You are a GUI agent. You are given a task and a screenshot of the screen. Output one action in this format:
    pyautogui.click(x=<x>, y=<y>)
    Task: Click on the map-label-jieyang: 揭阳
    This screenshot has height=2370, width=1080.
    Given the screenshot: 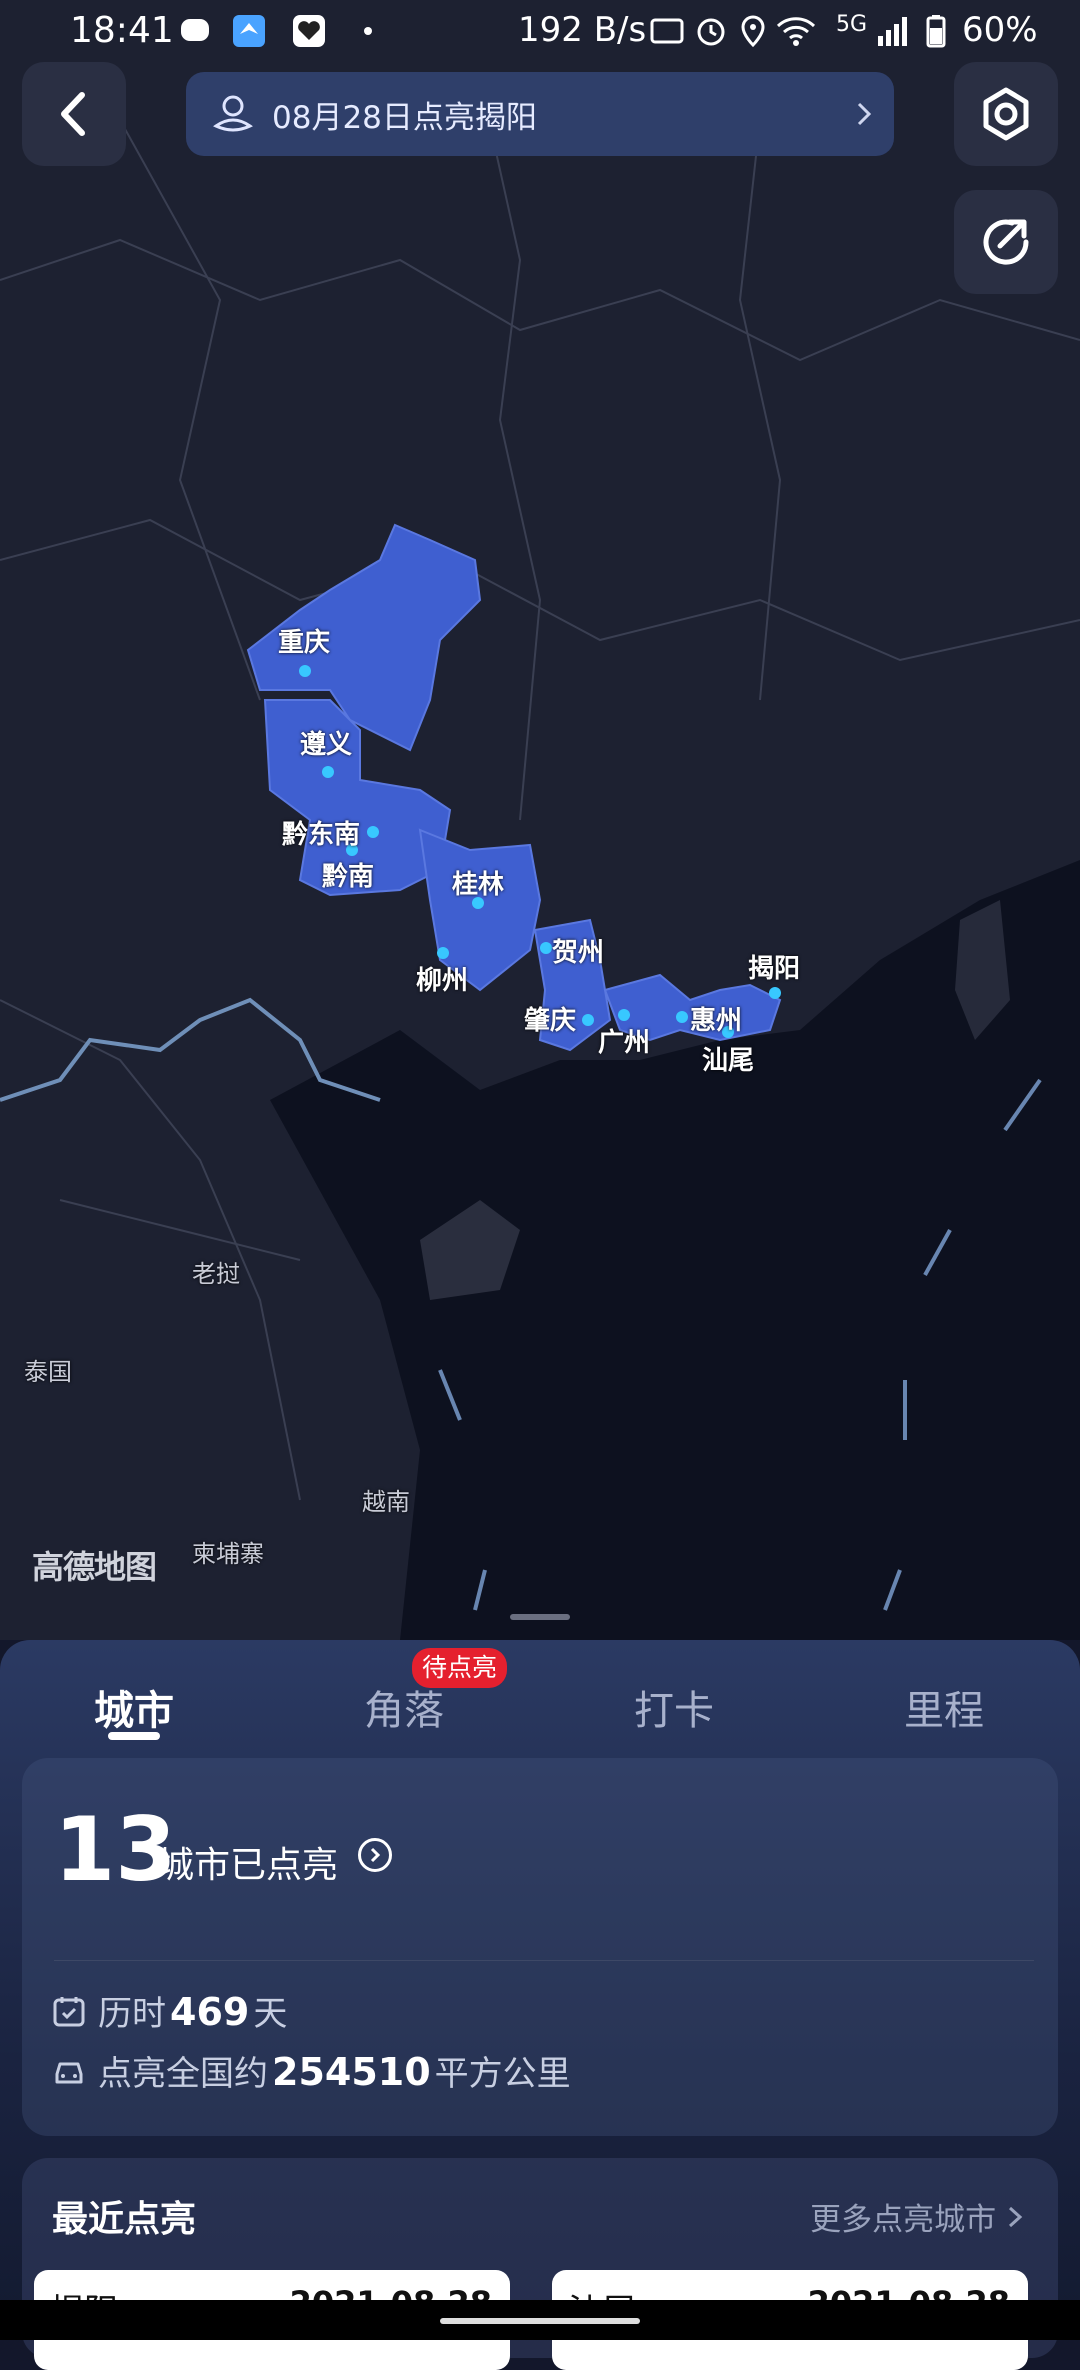 What is the action you would take?
    pyautogui.click(x=774, y=966)
    